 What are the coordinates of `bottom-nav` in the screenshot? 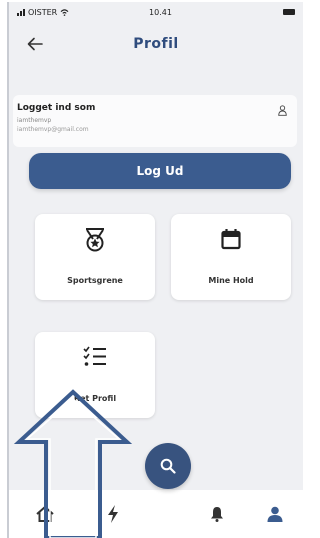 It's located at (156, 514).